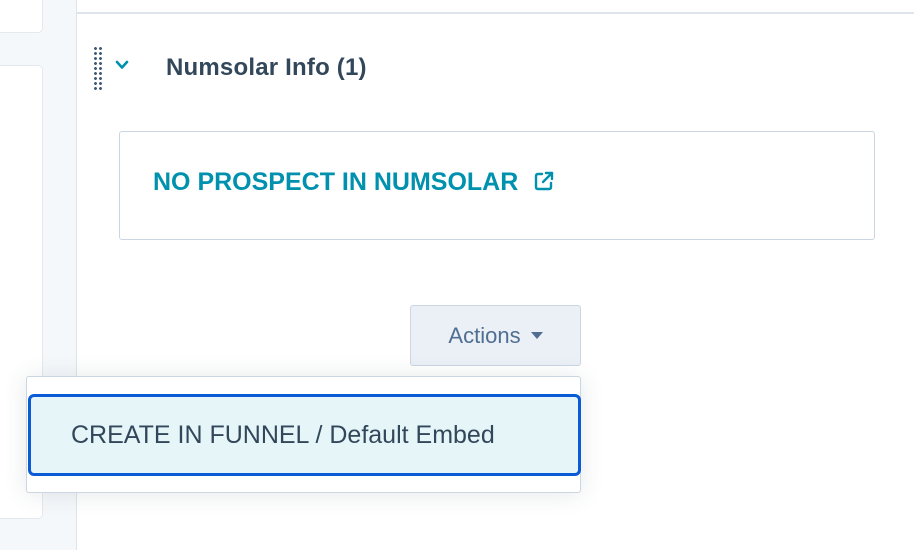 This screenshot has width=914, height=550. Describe the element at coordinates (98, 68) in the screenshot. I see `drag-handle-icon` at that location.